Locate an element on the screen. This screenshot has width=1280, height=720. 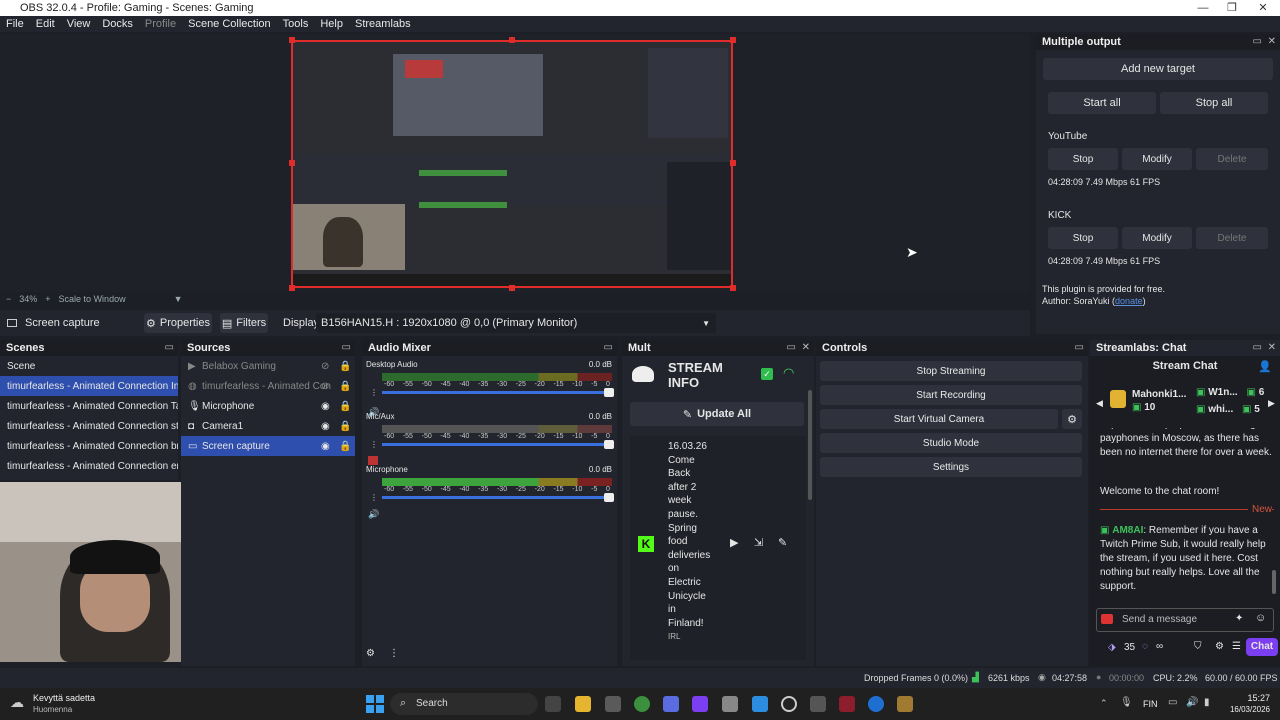
menu-streamlabs: Streamlabs is located at coordinates (383, 24).